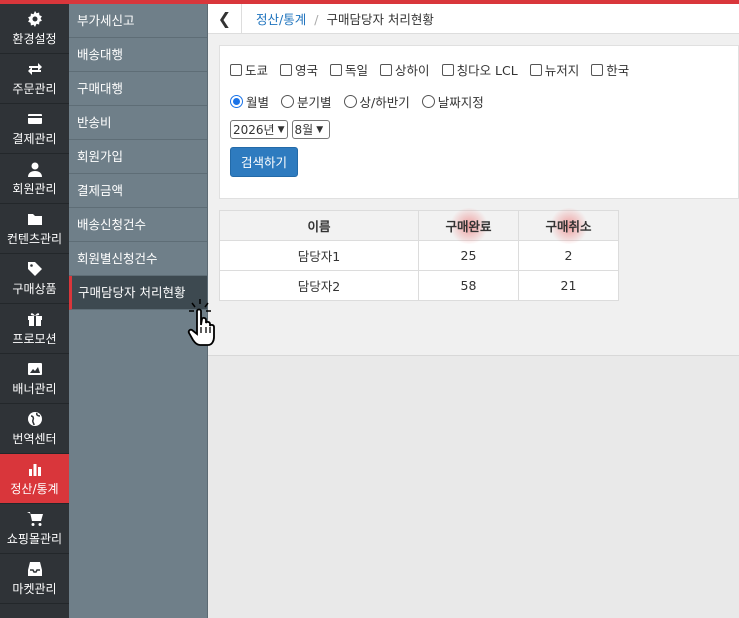  I want to click on radio-label: 분기별, so click(314, 102).